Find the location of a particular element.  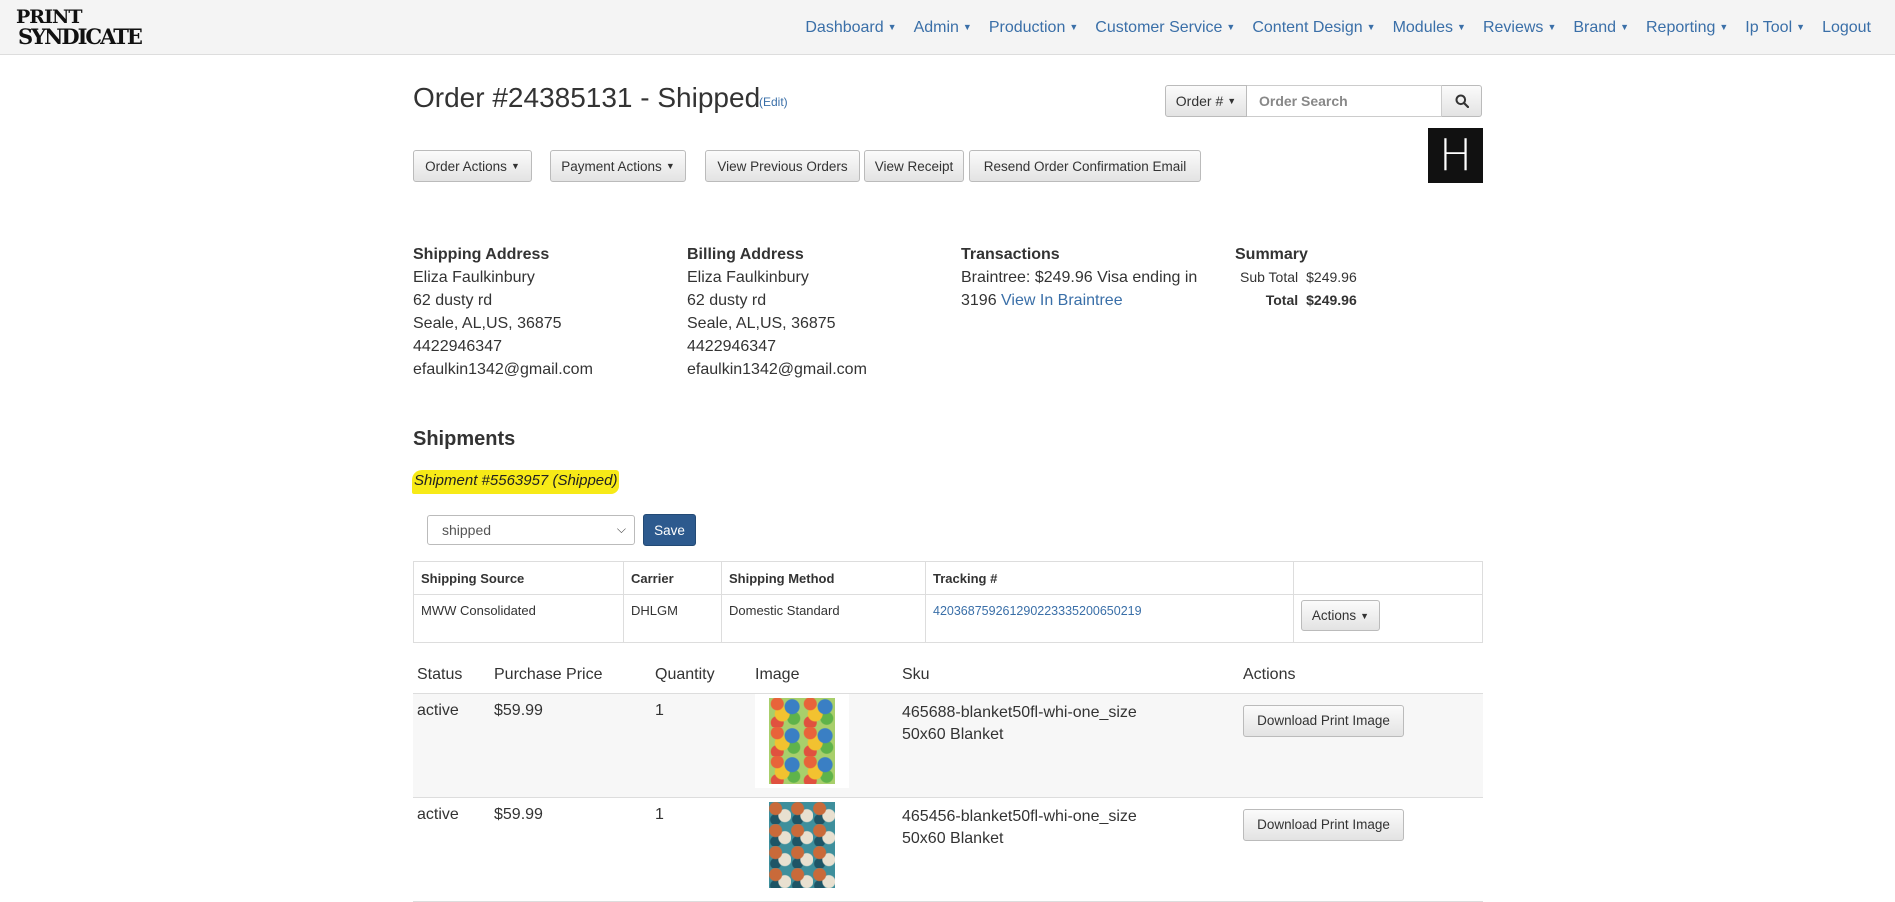

chevron-down-icon: ⌵ is located at coordinates (621, 529).